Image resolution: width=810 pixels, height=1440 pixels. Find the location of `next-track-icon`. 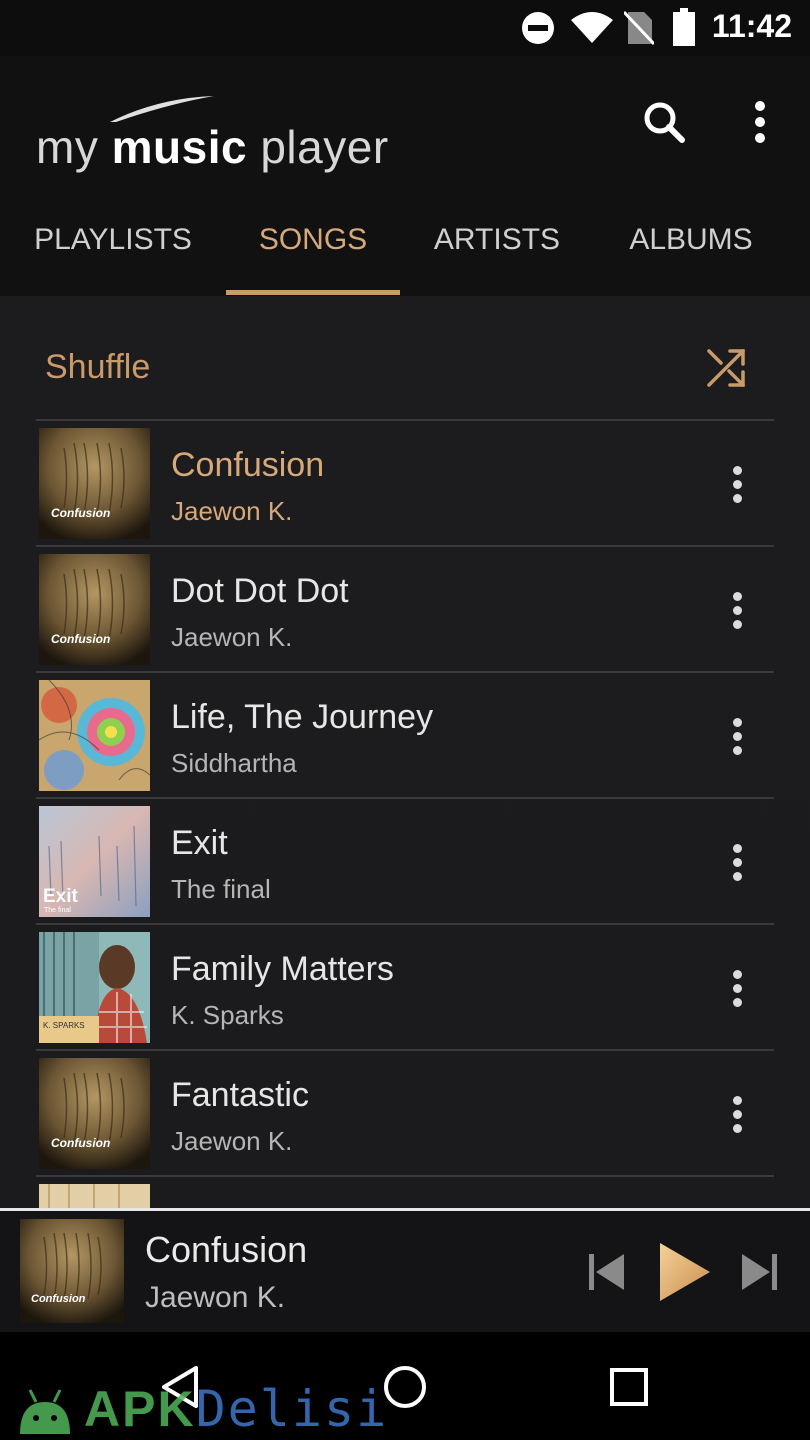

next-track-icon is located at coordinates (759, 1272).